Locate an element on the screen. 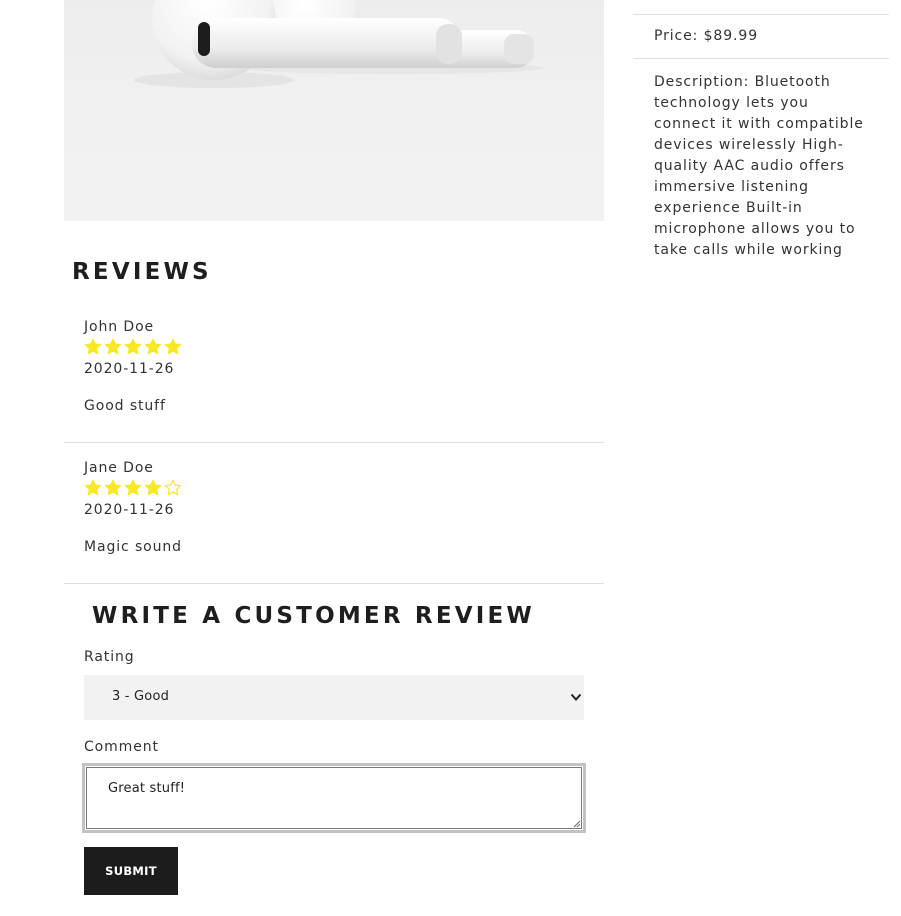 This screenshot has width=901, height=916. textarea-border is located at coordinates (334, 798).